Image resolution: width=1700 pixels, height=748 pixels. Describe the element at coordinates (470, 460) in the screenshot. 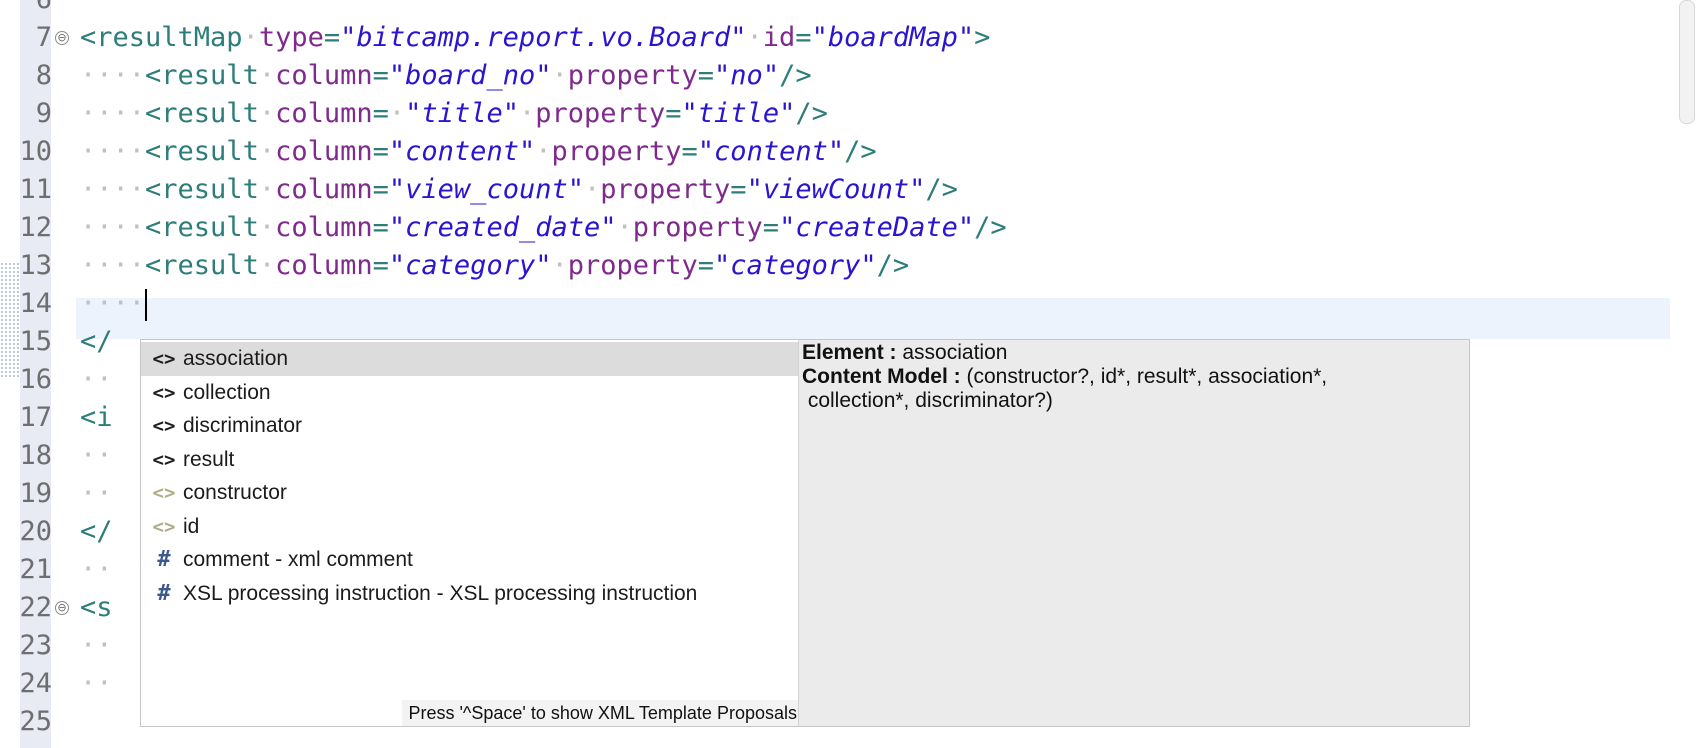

I see `proposal-item: <> result` at that location.